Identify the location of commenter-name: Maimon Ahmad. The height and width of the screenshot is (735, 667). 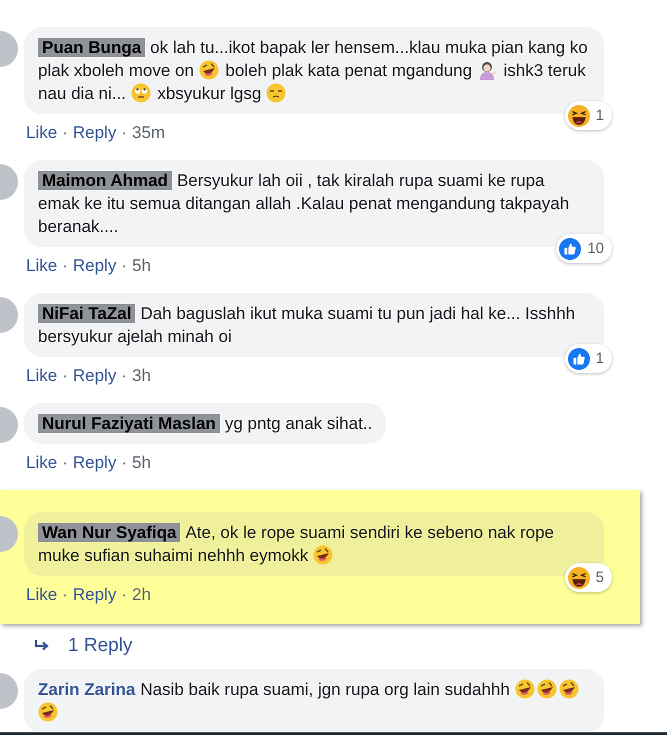
(105, 180).